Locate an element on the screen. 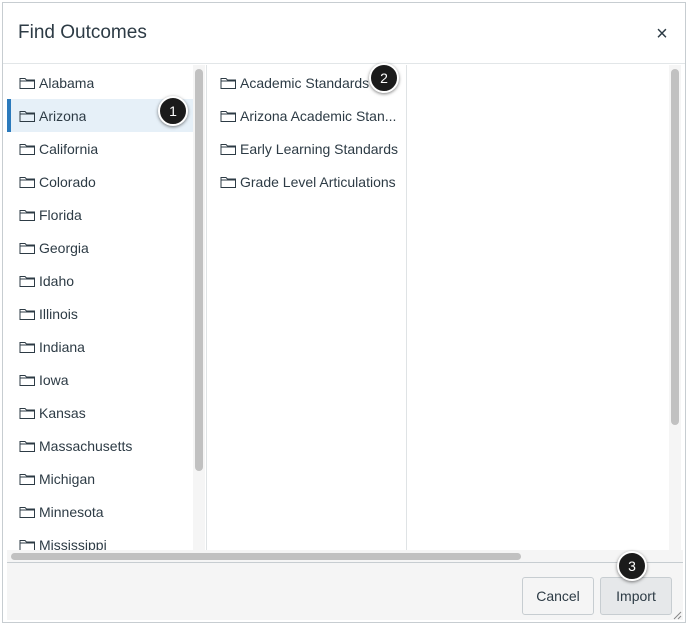  state-folder-item: Minnesota is located at coordinates (100, 511).